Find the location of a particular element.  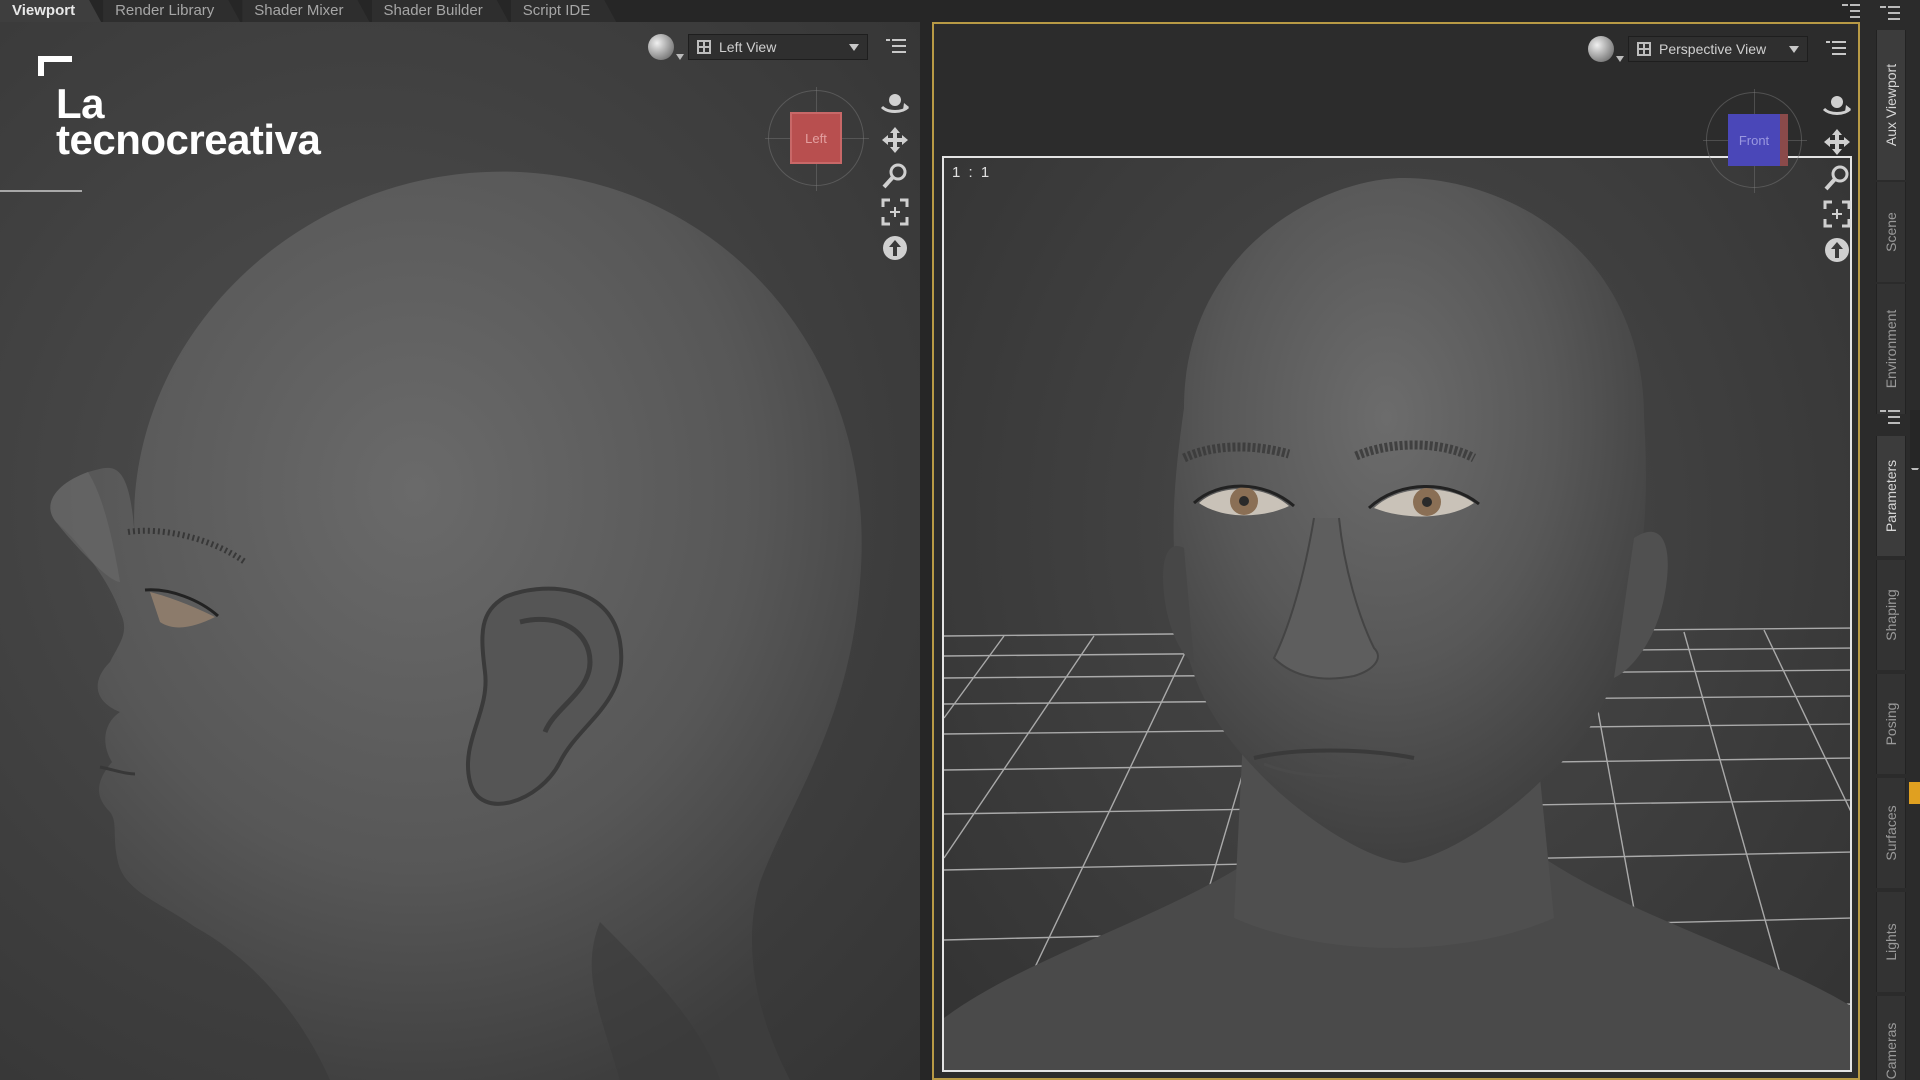

side-tab-scene-label: Scene is located at coordinates (1891, 232).